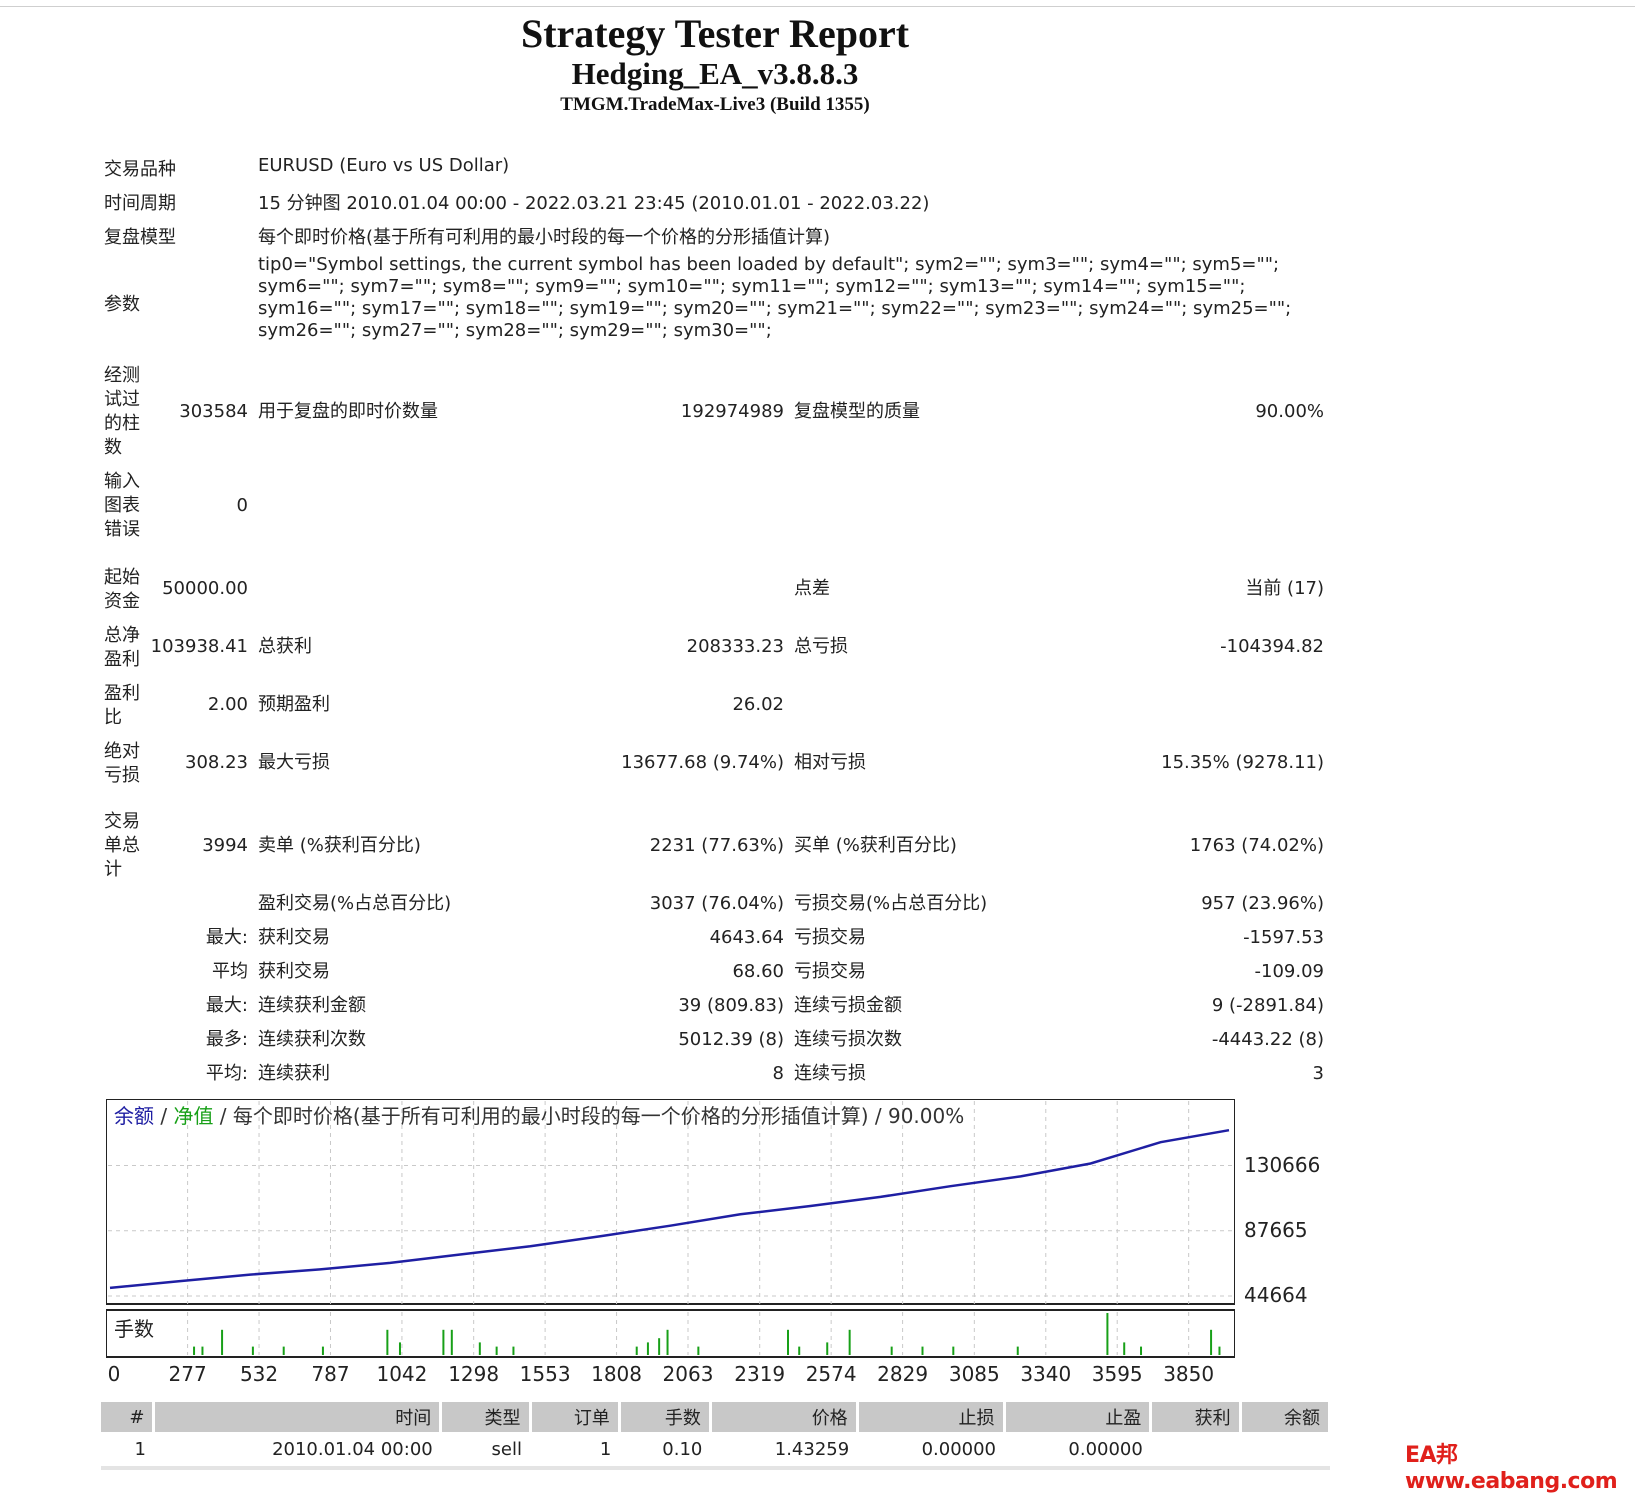 The width and height of the screenshot is (1635, 1494). I want to click on total-trades-value: 3994, so click(225, 845).